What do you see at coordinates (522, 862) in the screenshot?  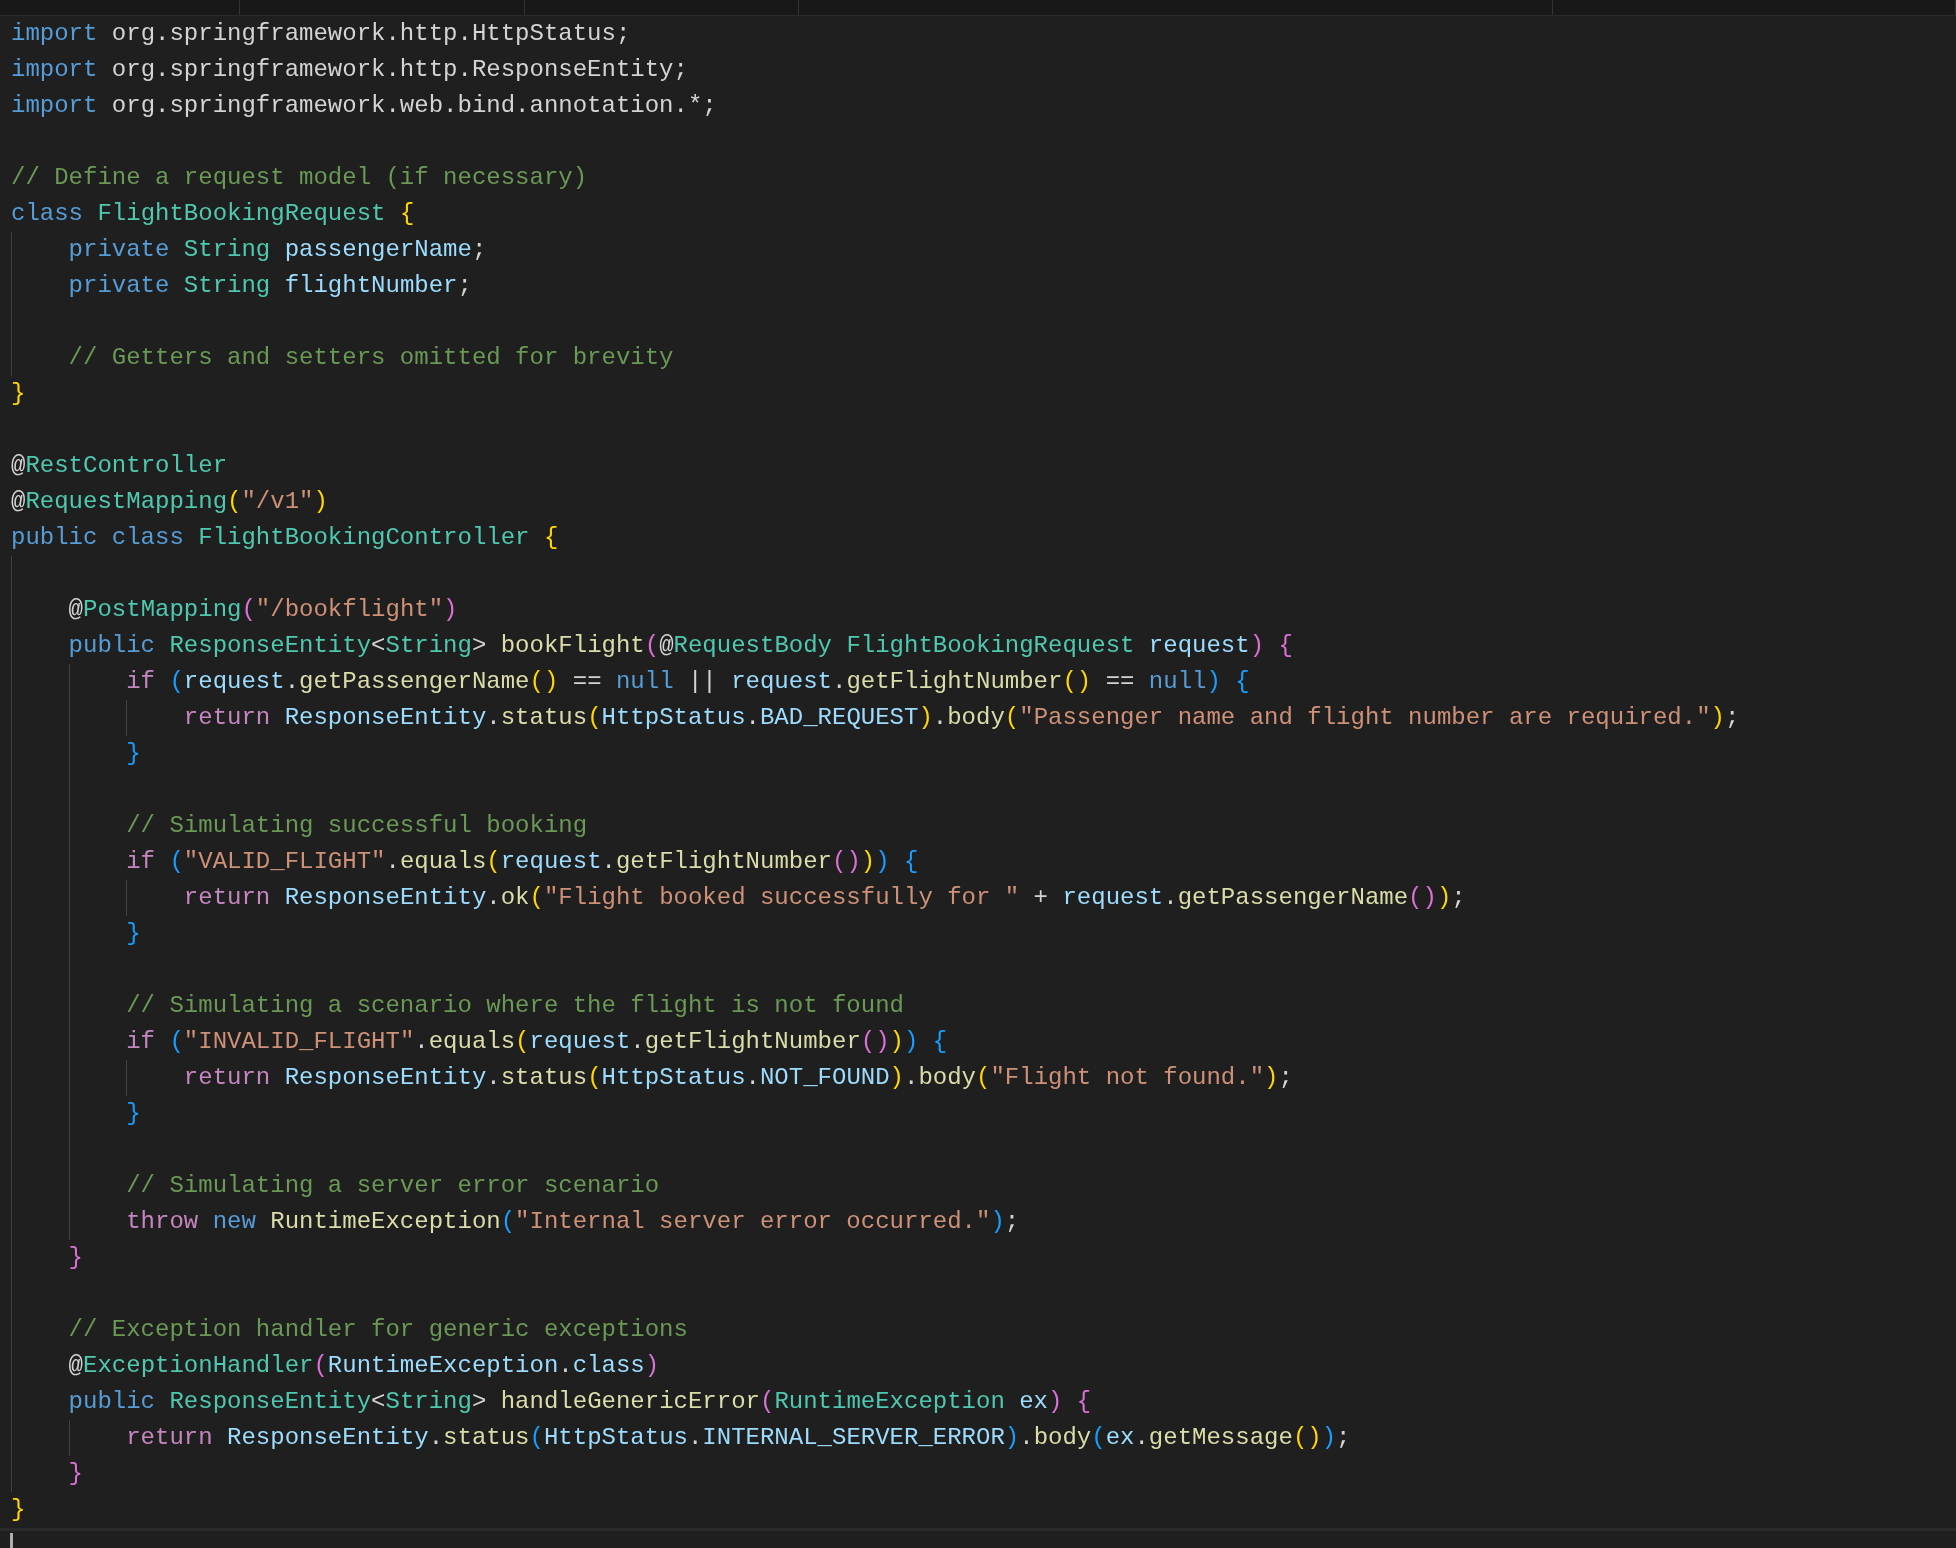 I see `code-line: if ("VALID_FLIGHT".equals(request.getFlightNumber())) {` at bounding box center [522, 862].